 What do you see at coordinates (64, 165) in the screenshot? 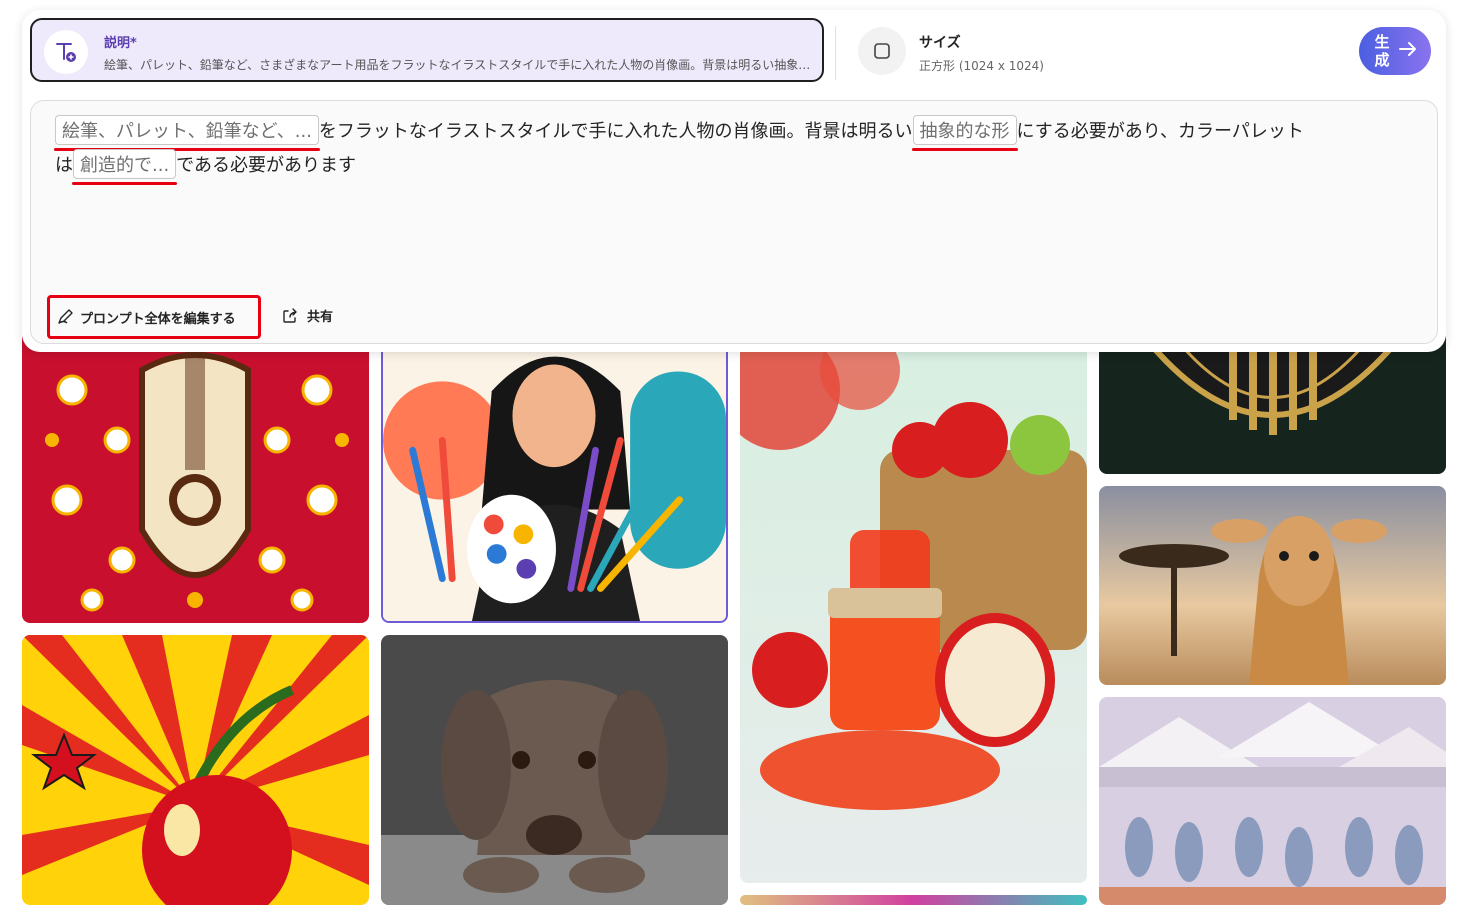
I see `prompt-text: は` at bounding box center [64, 165].